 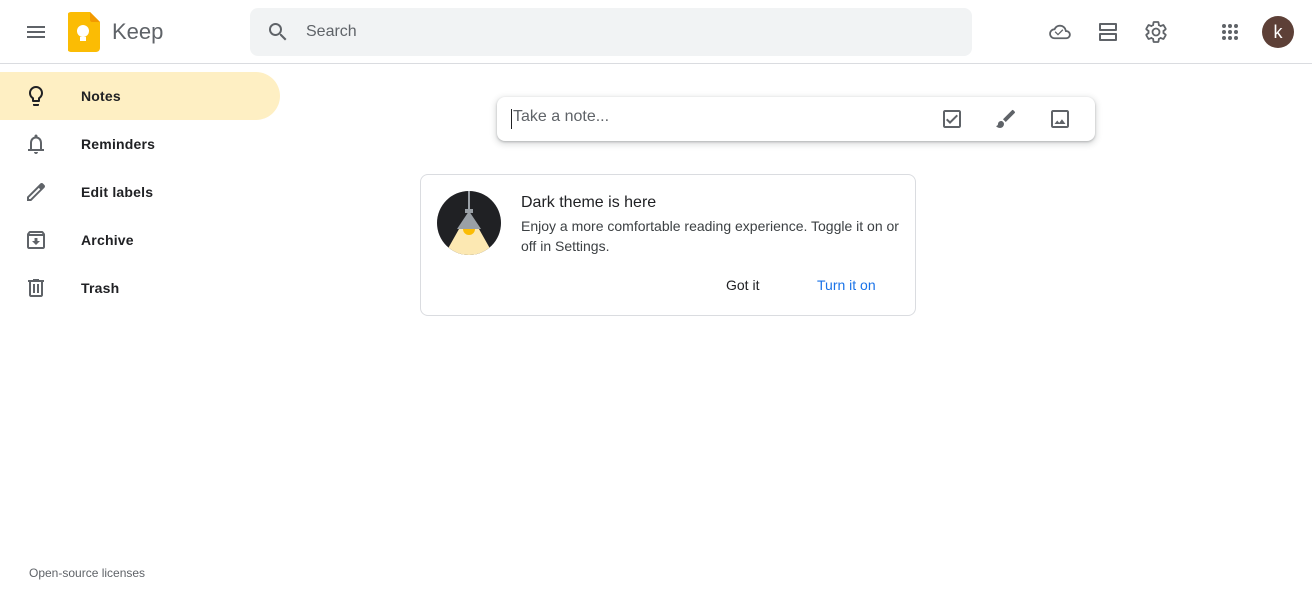 What do you see at coordinates (140, 96) in the screenshot?
I see `sidebar-item-notes: Notes` at bounding box center [140, 96].